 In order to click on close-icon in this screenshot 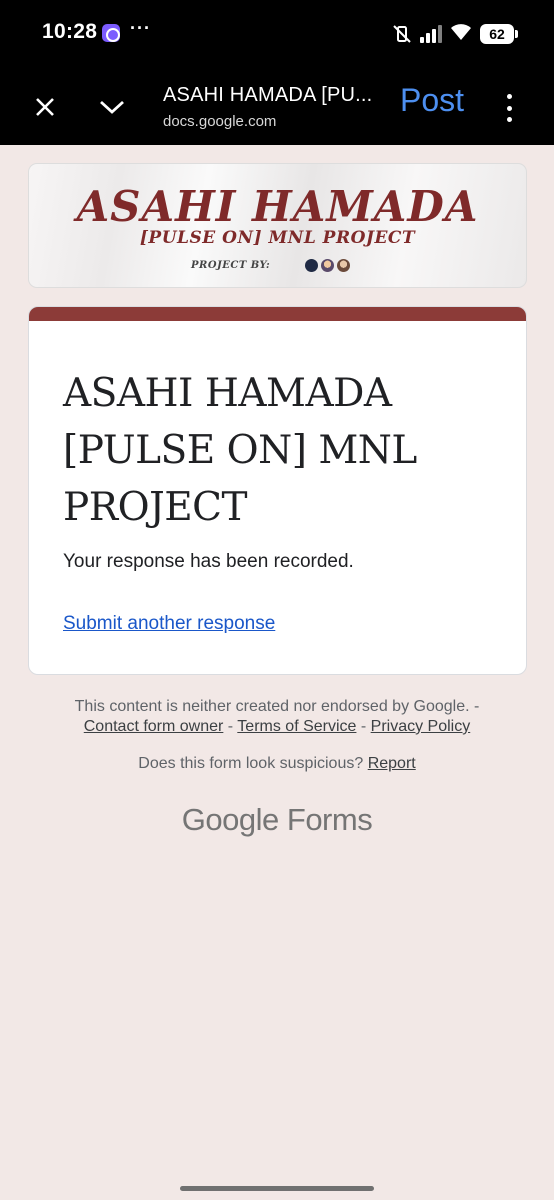, I will do `click(45, 107)`.